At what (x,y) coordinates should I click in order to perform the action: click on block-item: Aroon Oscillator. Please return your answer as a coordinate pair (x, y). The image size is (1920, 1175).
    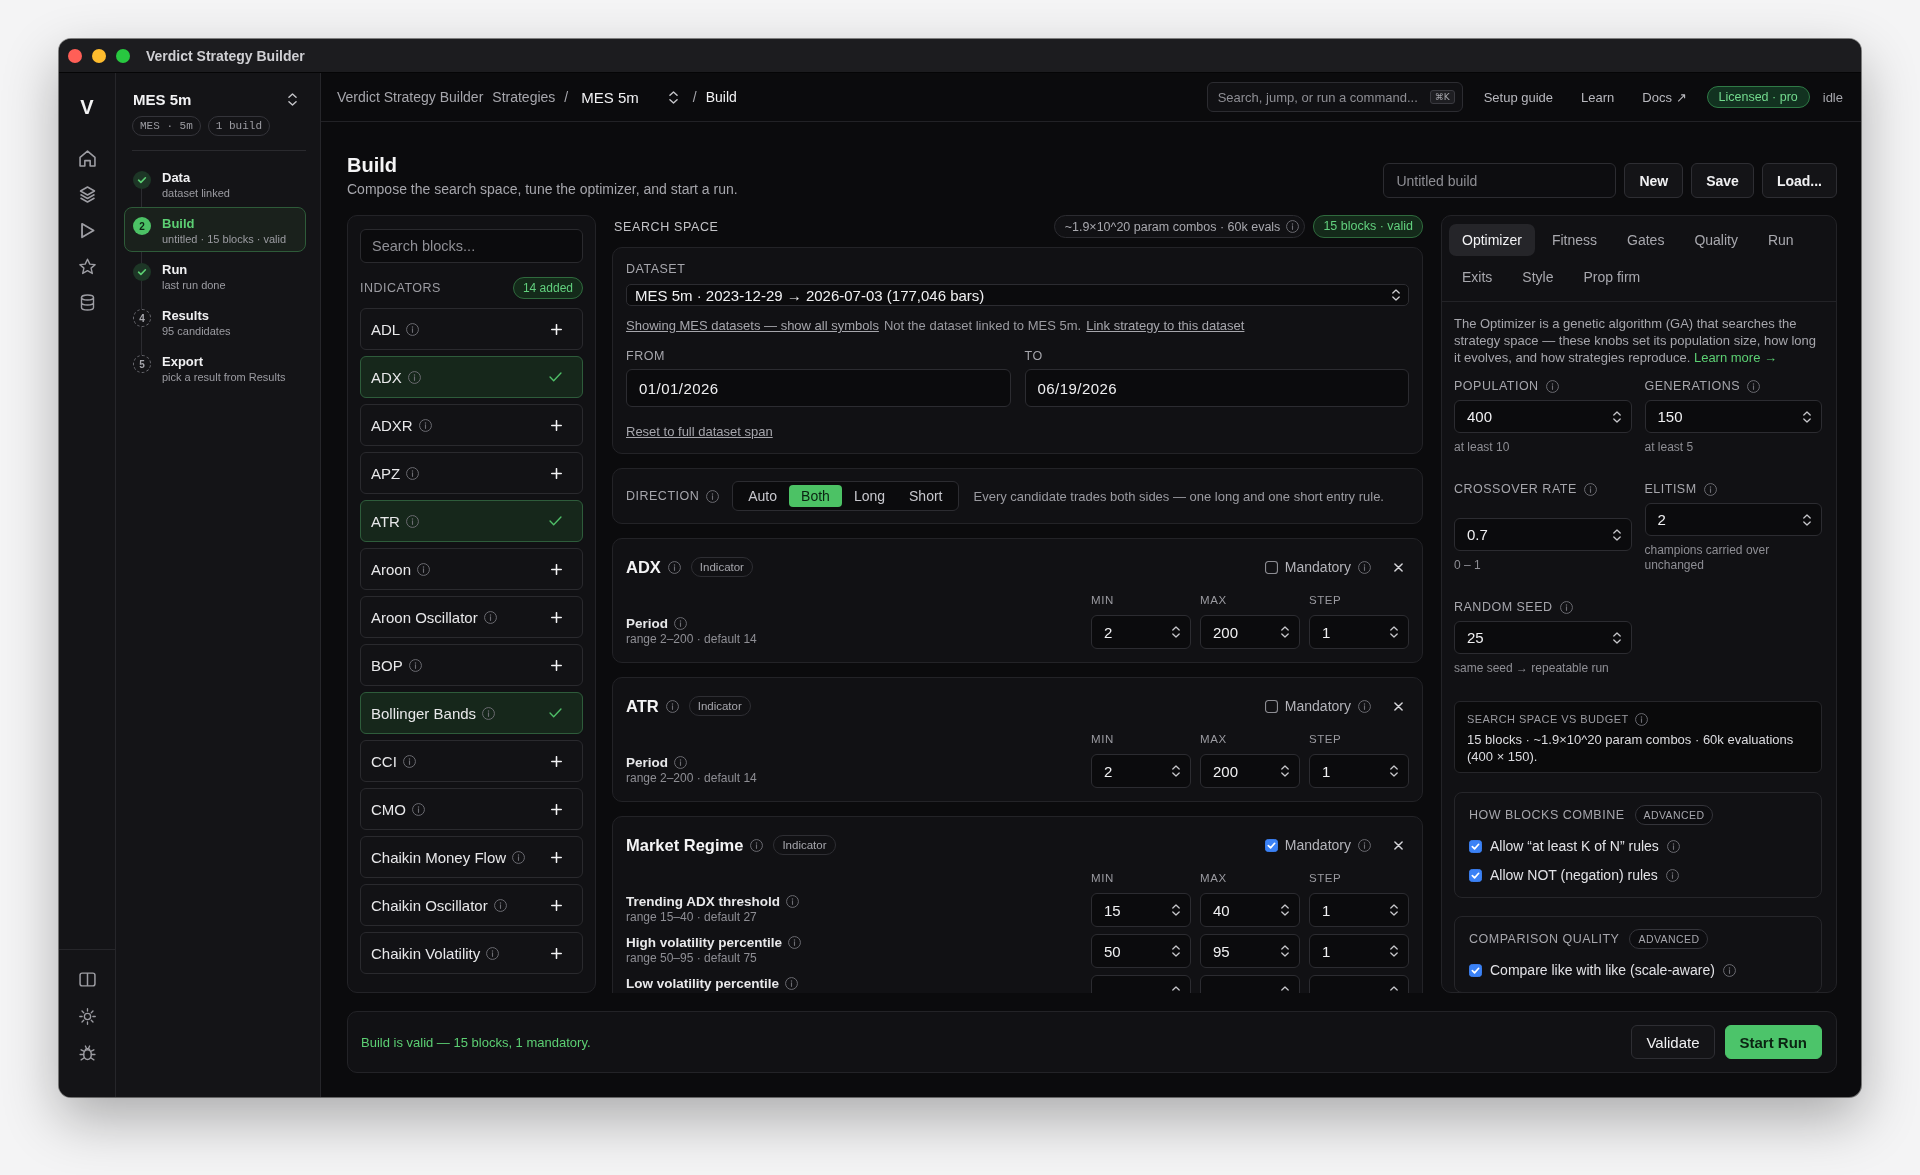
    Looking at the image, I should click on (471, 617).